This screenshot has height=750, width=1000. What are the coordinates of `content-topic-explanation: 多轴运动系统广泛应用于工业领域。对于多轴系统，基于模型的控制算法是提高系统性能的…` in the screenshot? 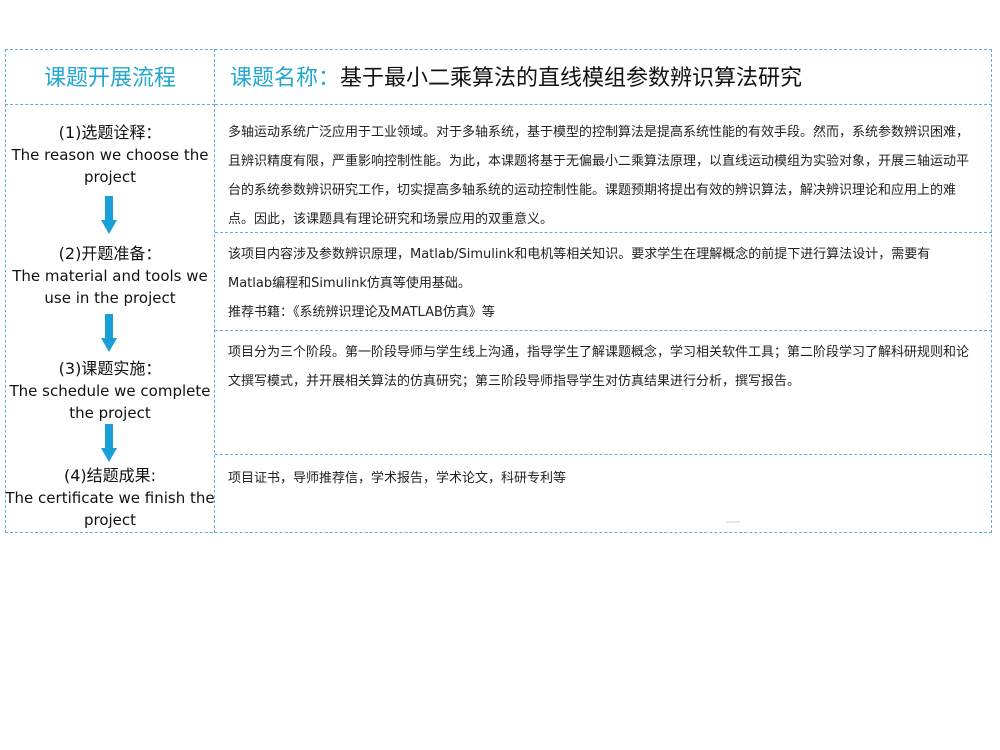 It's located at (599, 176).